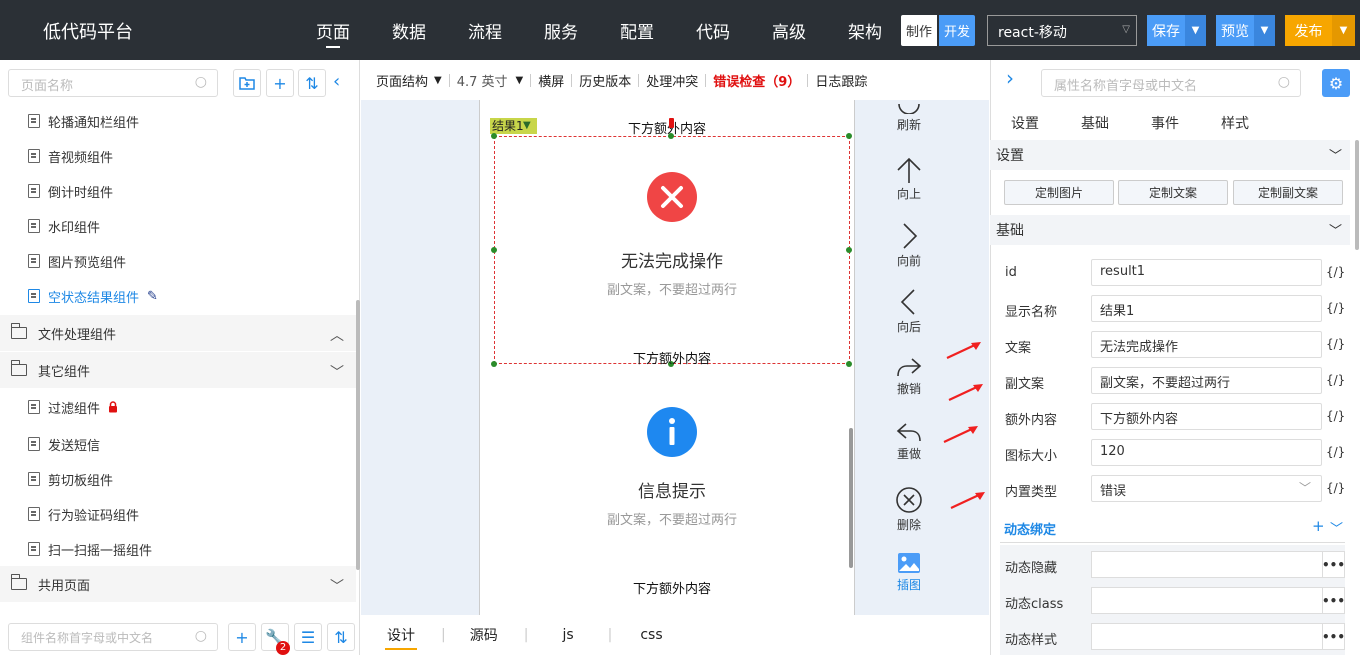  Describe the element at coordinates (1343, 30) in the screenshot. I see `publish-dropdown-icon: ▼` at that location.